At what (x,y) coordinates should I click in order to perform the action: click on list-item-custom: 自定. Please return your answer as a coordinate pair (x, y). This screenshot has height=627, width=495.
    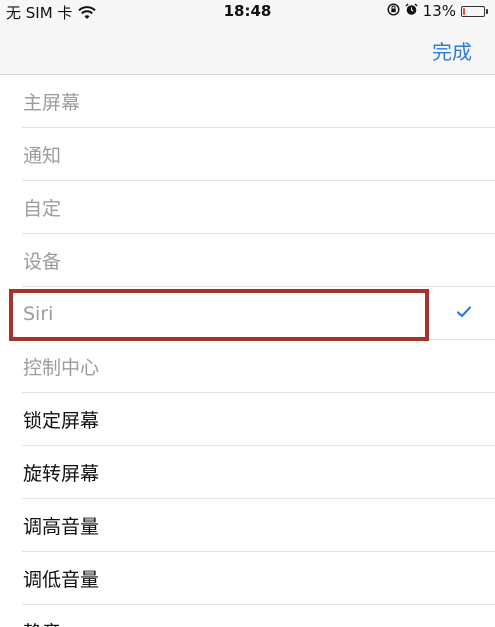
    Looking at the image, I should click on (247, 207).